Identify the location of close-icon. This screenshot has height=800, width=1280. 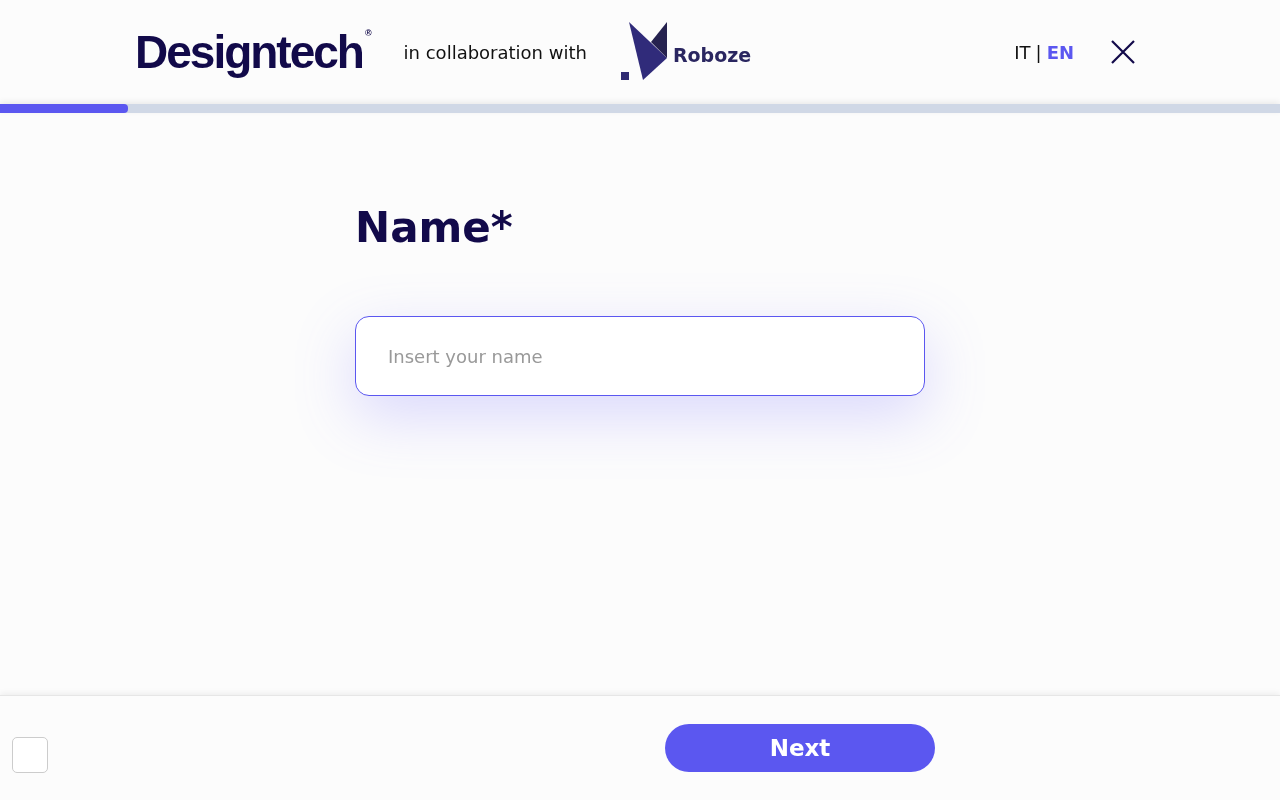
(1123, 52).